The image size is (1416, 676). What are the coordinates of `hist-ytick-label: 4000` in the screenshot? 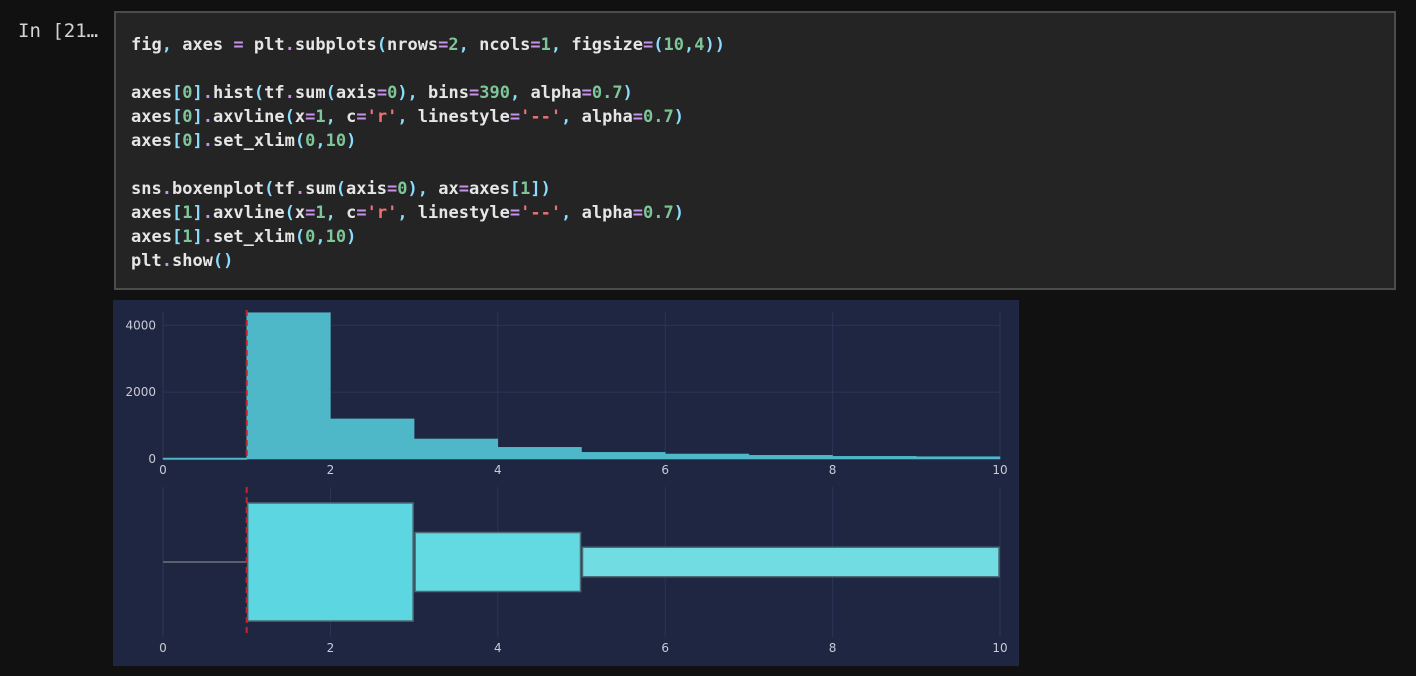 It's located at (140, 325).